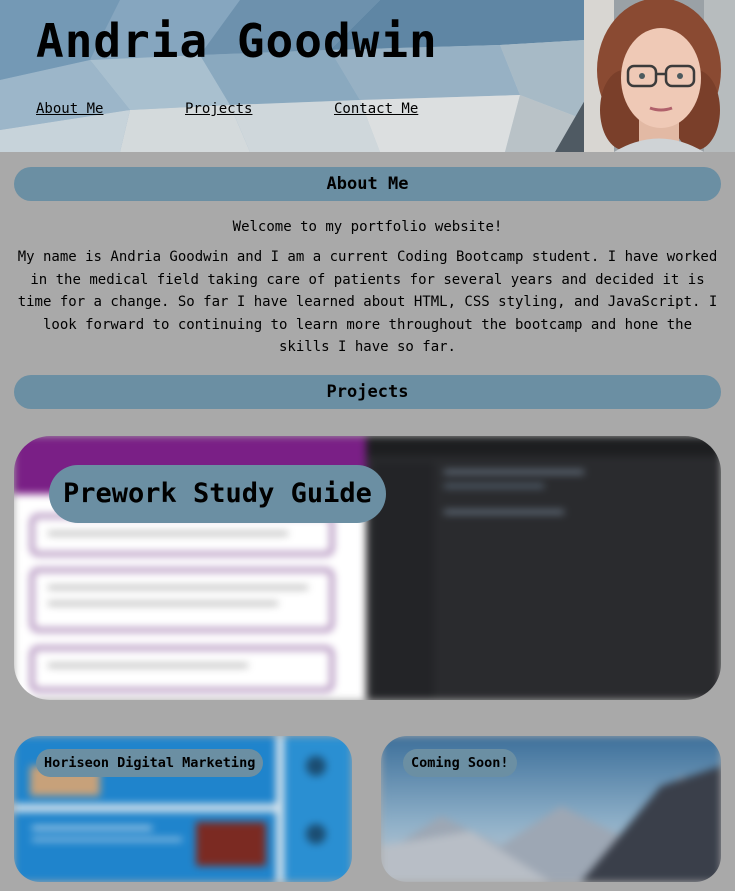 Image resolution: width=735 pixels, height=891 pixels. Describe the element at coordinates (367, 184) in the screenshot. I see `about-section-heading: About Me` at that location.